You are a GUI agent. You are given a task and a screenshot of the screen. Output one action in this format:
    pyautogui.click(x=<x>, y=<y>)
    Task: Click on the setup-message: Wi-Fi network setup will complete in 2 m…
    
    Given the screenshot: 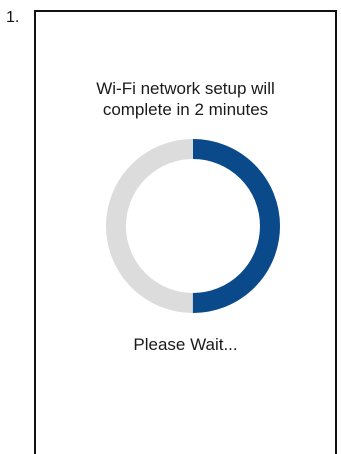 What is the action you would take?
    pyautogui.click(x=185, y=99)
    